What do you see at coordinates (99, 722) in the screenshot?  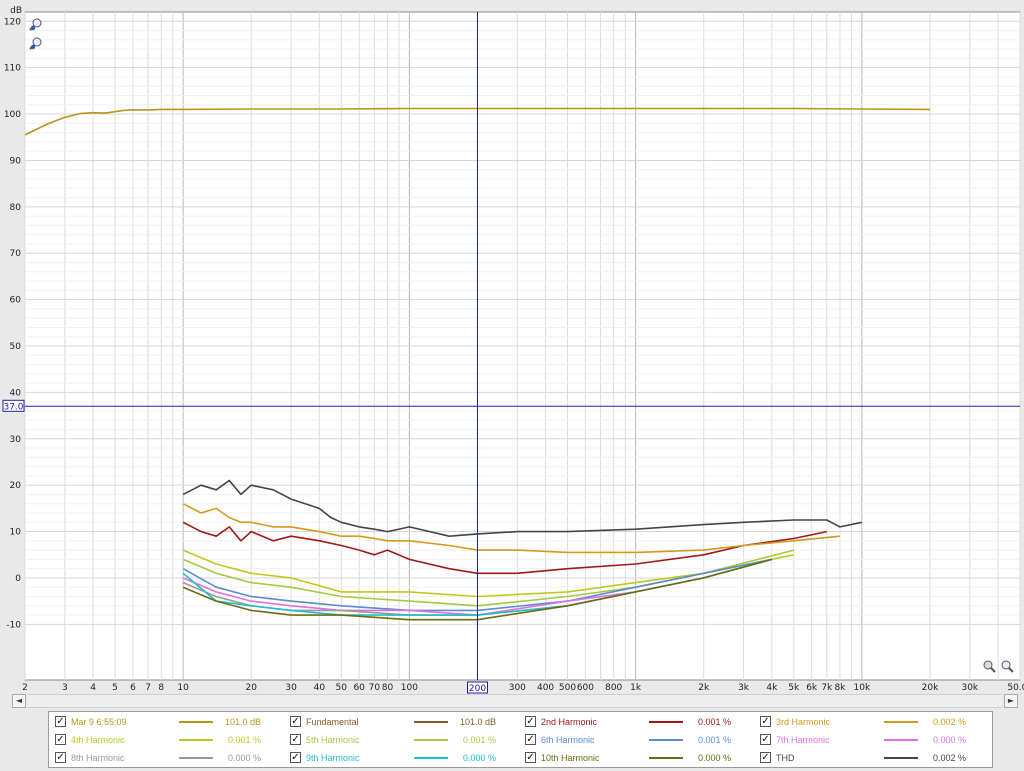 I see `legend-label: Mar 9 6:55:09` at bounding box center [99, 722].